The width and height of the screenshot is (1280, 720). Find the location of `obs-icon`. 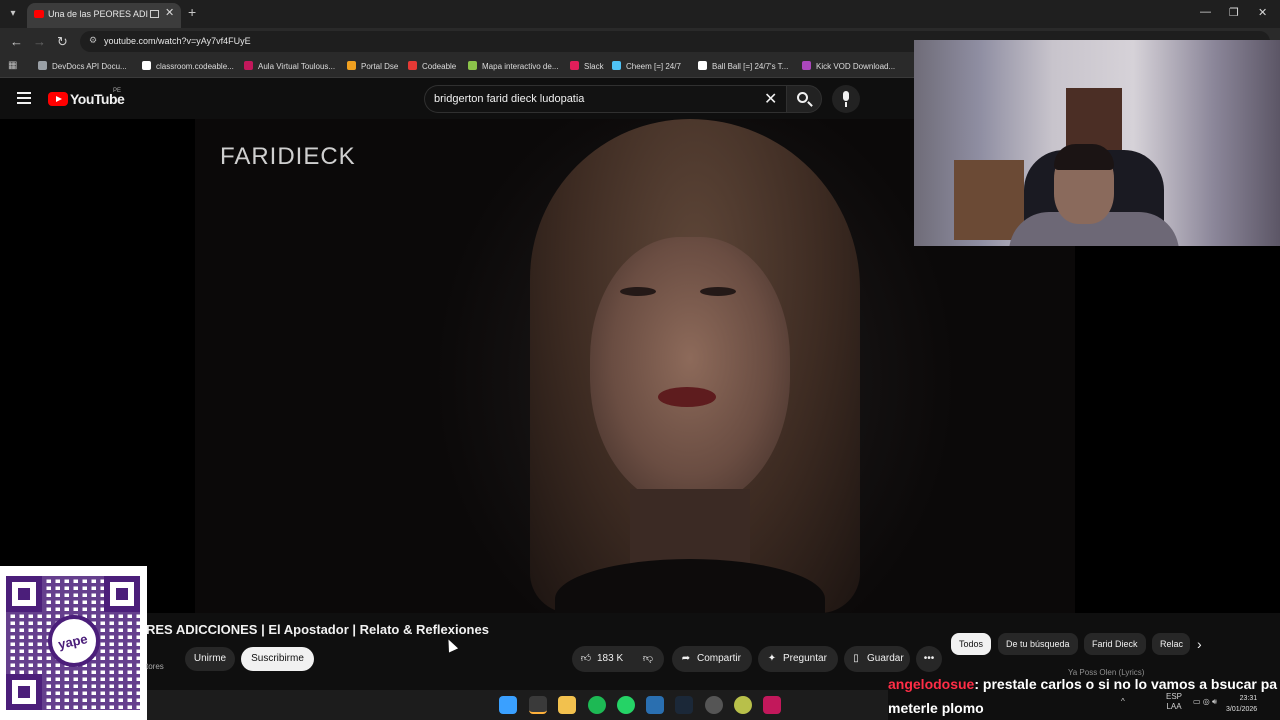

obs-icon is located at coordinates (772, 705).